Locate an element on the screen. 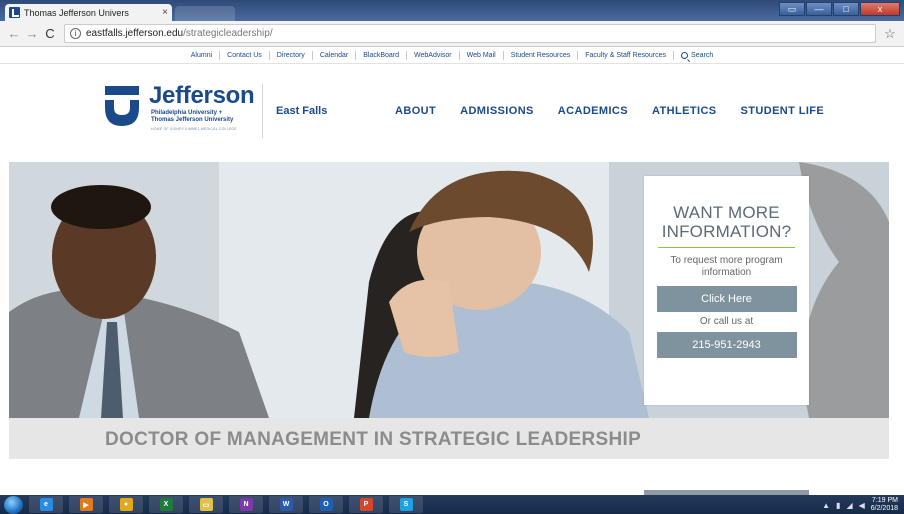 The image size is (904, 514). click-here-button: Click Here is located at coordinates (726, 299).